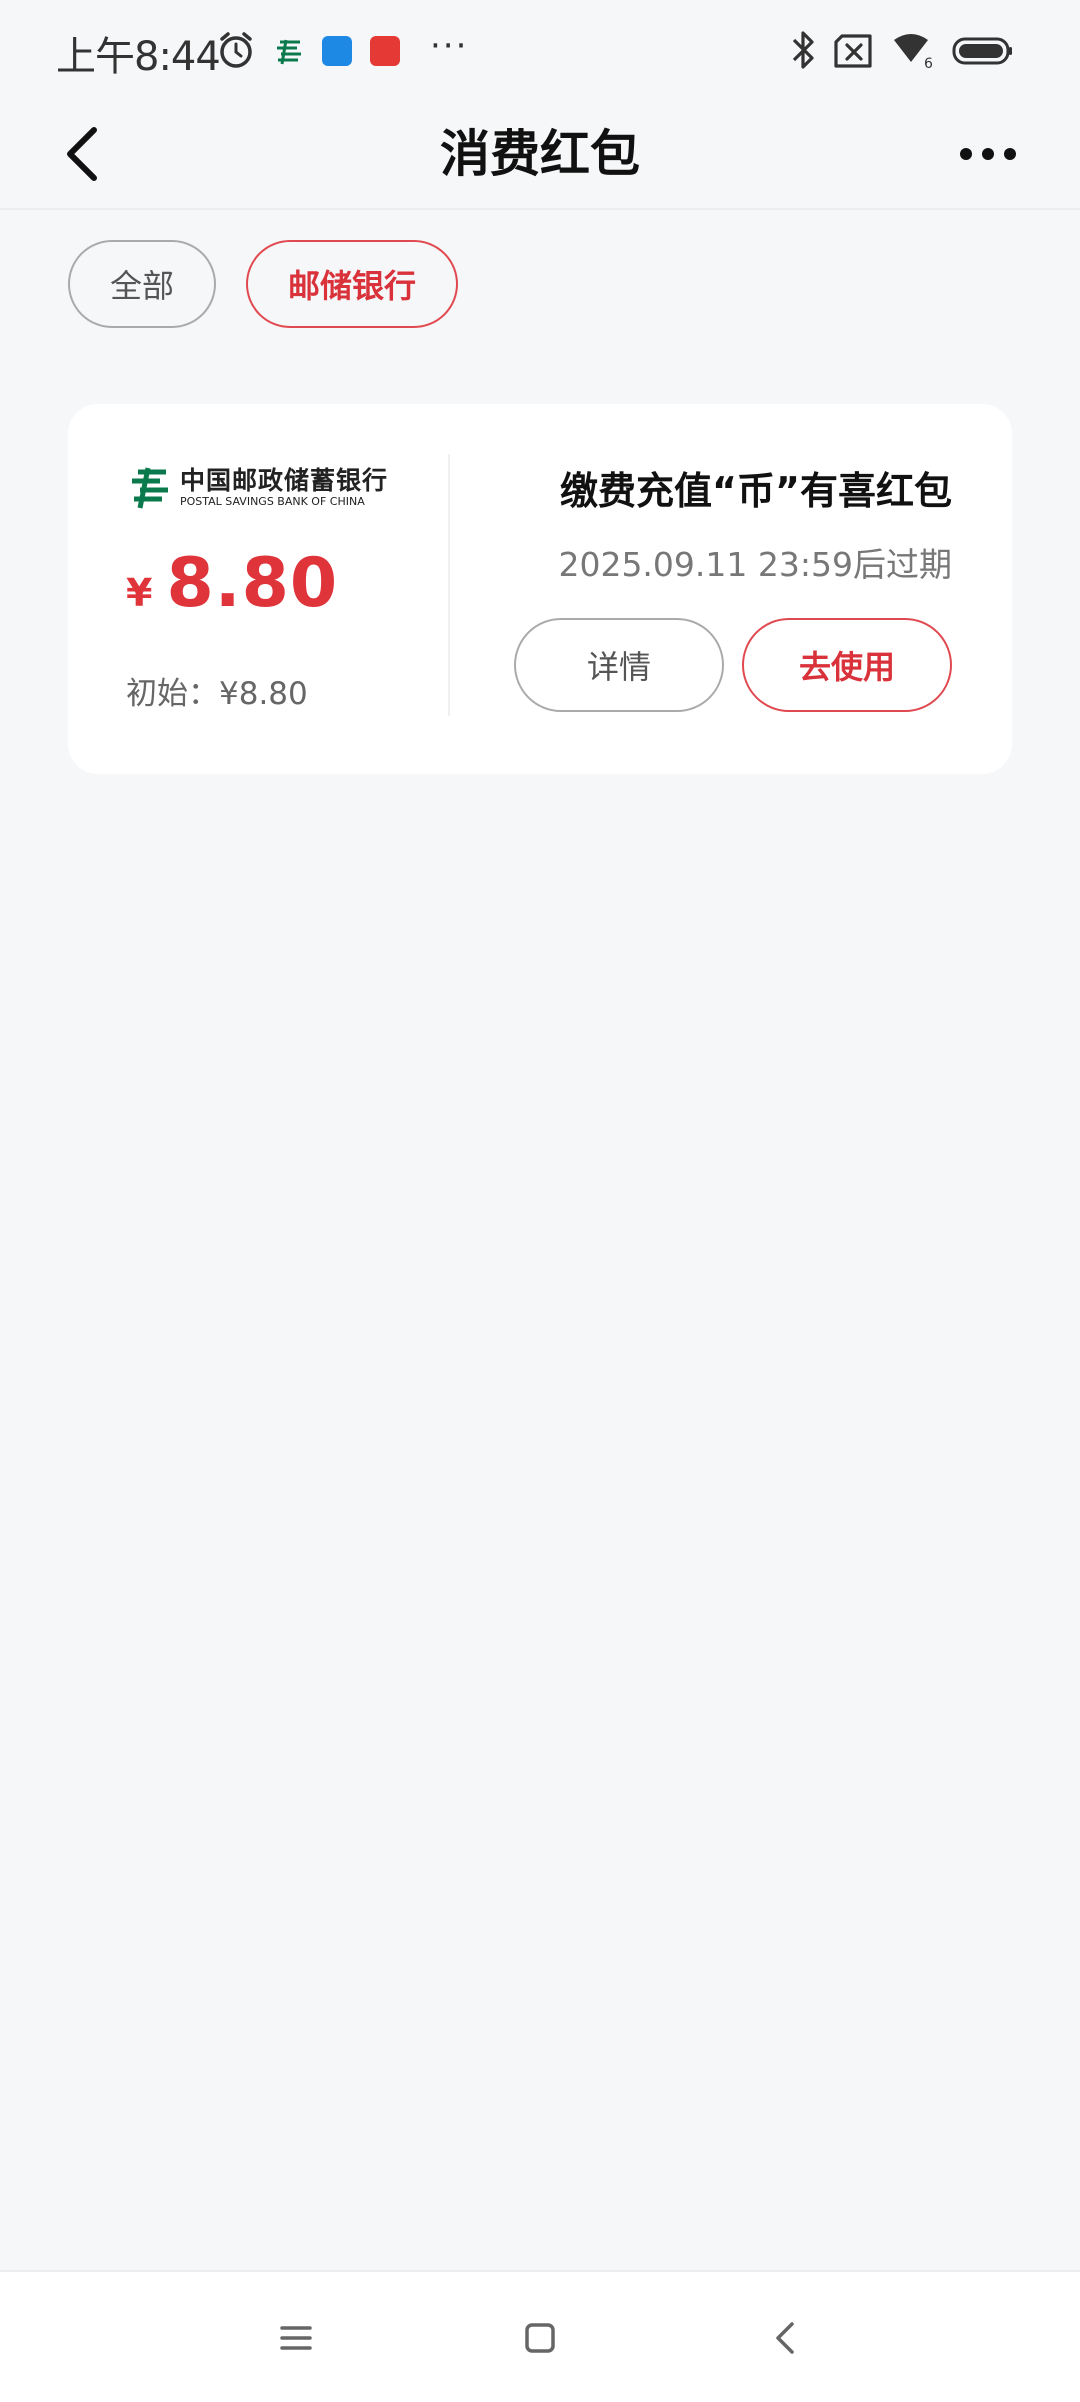 Image resolution: width=1080 pixels, height=2402 pixels. Describe the element at coordinates (142, 284) in the screenshot. I see `filter-chip-all: 全部` at that location.